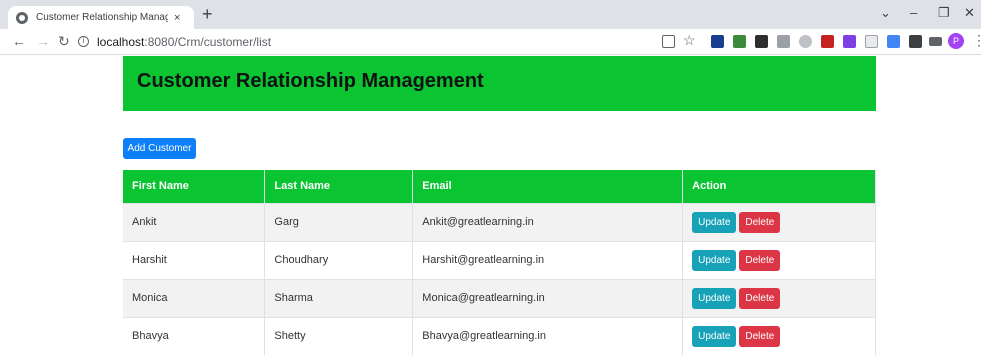 Image resolution: width=981 pixels, height=355 pixels. I want to click on eyedropper-icon, so click(783, 41).